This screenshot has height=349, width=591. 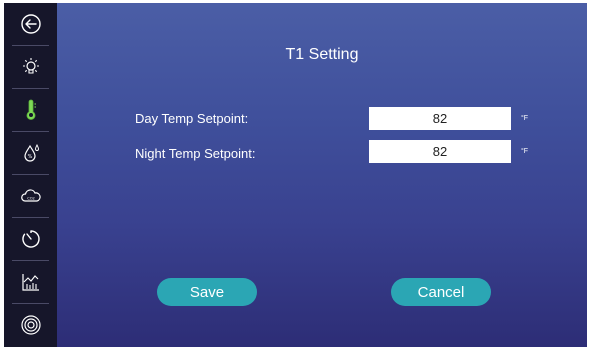 I want to click on timer-icon, so click(x=30, y=239).